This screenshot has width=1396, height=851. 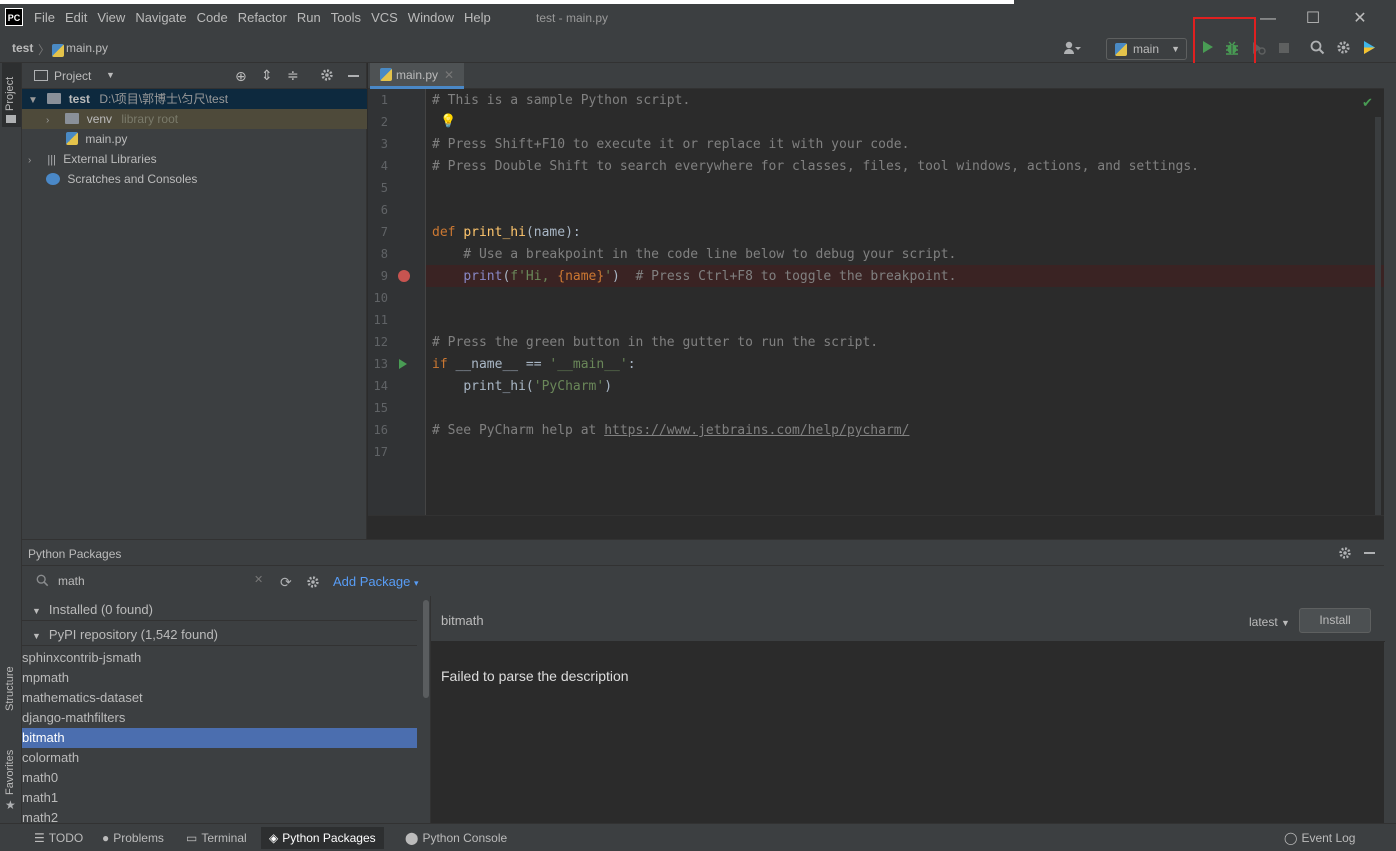 What do you see at coordinates (1317, 49) in the screenshot?
I see `search-icon` at bounding box center [1317, 49].